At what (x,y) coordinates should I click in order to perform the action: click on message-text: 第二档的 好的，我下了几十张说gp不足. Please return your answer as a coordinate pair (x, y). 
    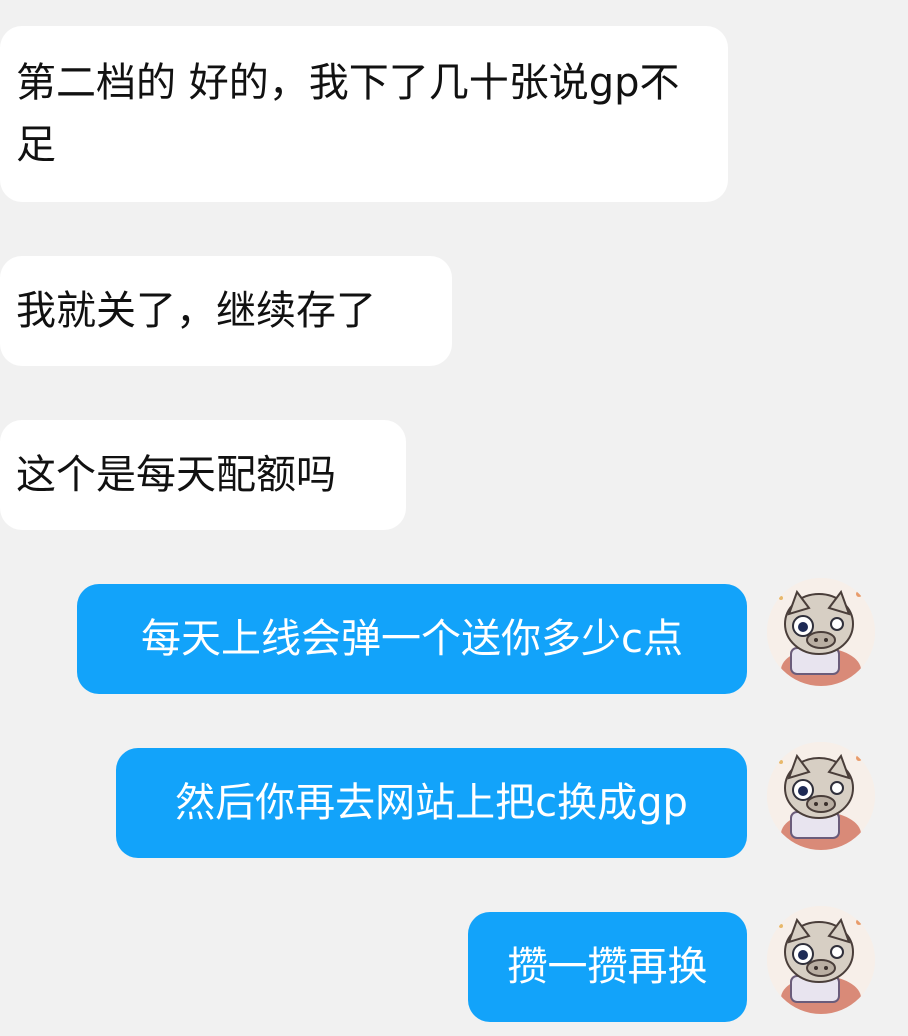
    Looking at the image, I should click on (348, 114).